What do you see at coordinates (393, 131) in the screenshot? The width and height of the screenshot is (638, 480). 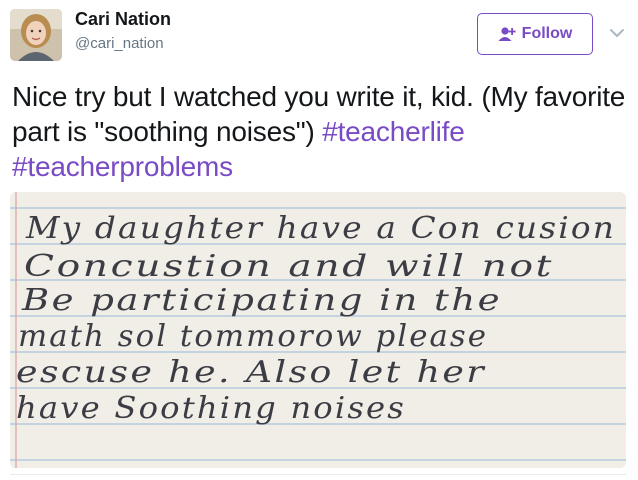 I see `hashtag-teacherlife: #teacherlife` at bounding box center [393, 131].